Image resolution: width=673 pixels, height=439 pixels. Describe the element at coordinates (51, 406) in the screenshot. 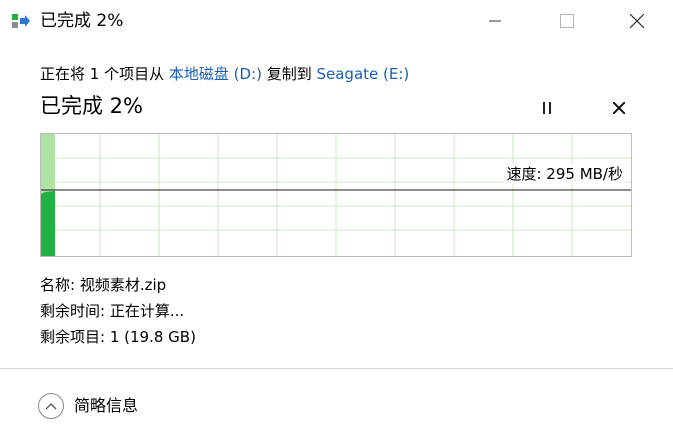

I see `chevron-up-icon` at that location.